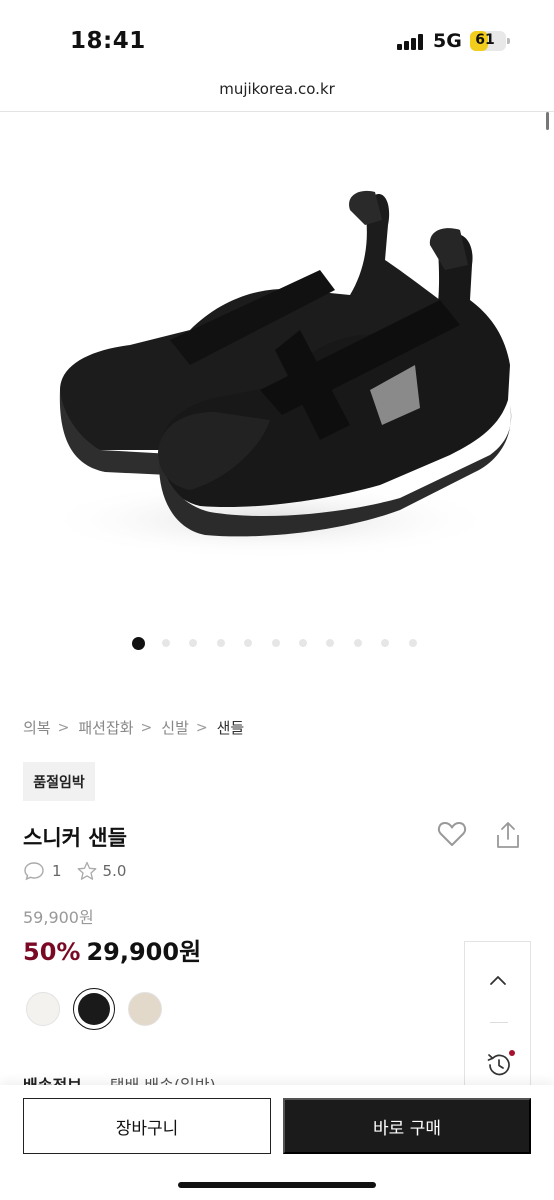 The width and height of the screenshot is (554, 1200). I want to click on rating-value: 5.0, so click(114, 871).